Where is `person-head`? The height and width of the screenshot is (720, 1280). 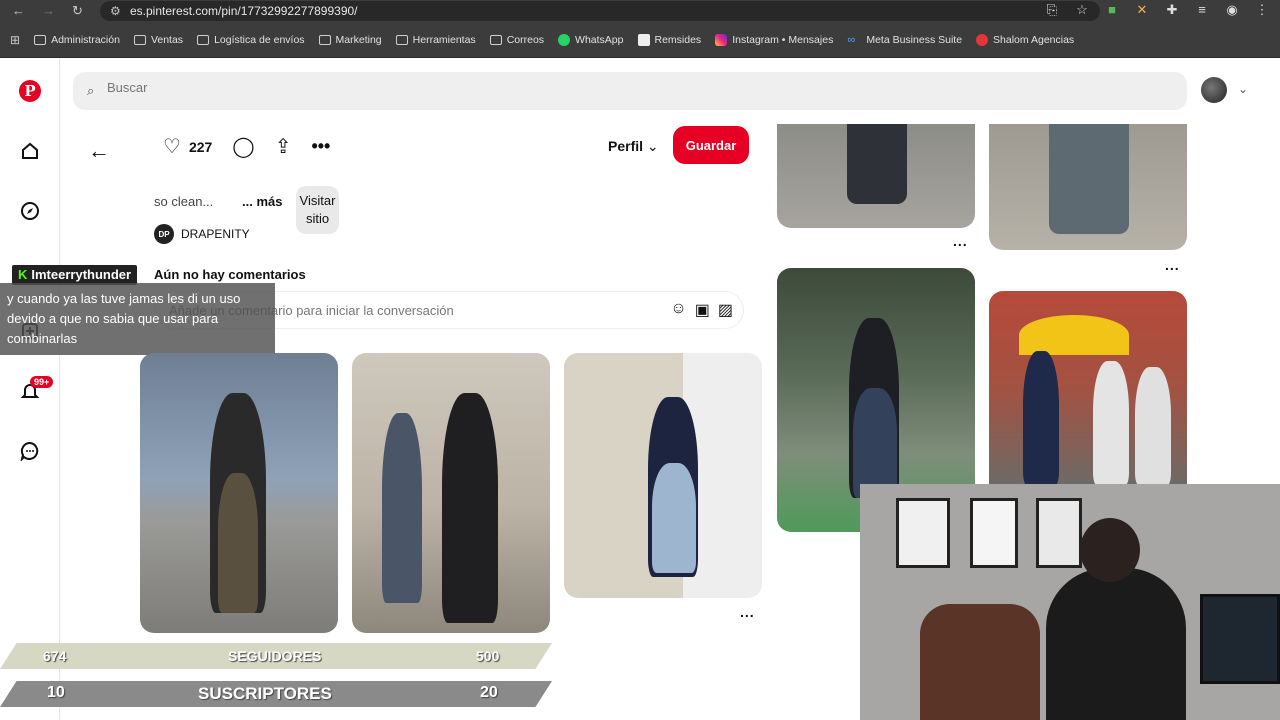 person-head is located at coordinates (1110, 550).